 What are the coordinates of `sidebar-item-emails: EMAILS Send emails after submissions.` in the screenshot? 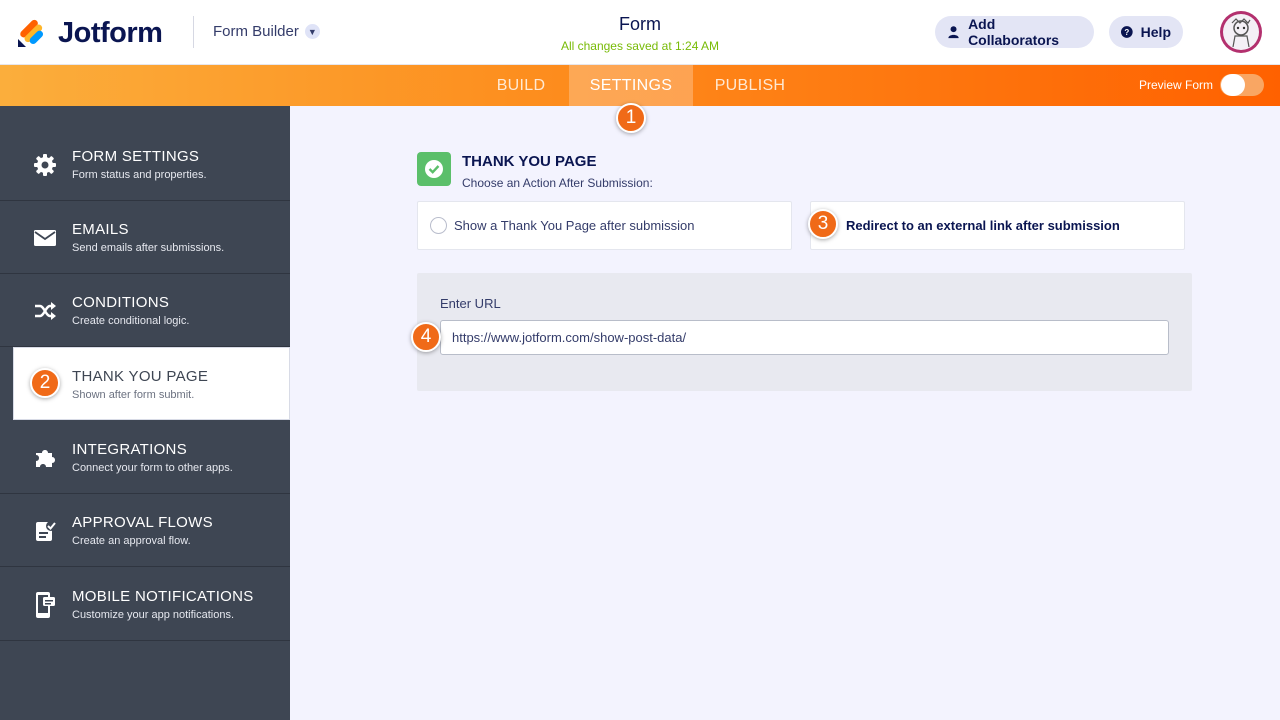 It's located at (145, 237).